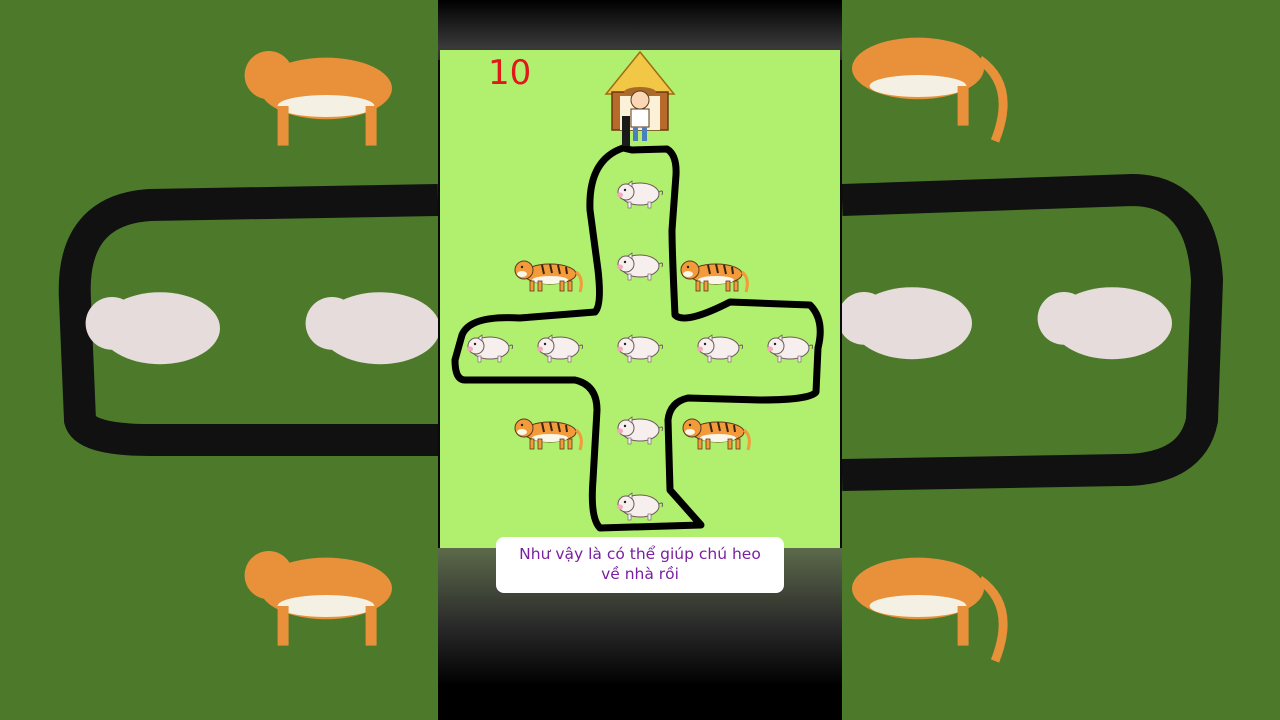 Image resolution: width=1280 pixels, height=720 pixels. I want to click on caption-line-2: về nhà rồi, so click(640, 574).